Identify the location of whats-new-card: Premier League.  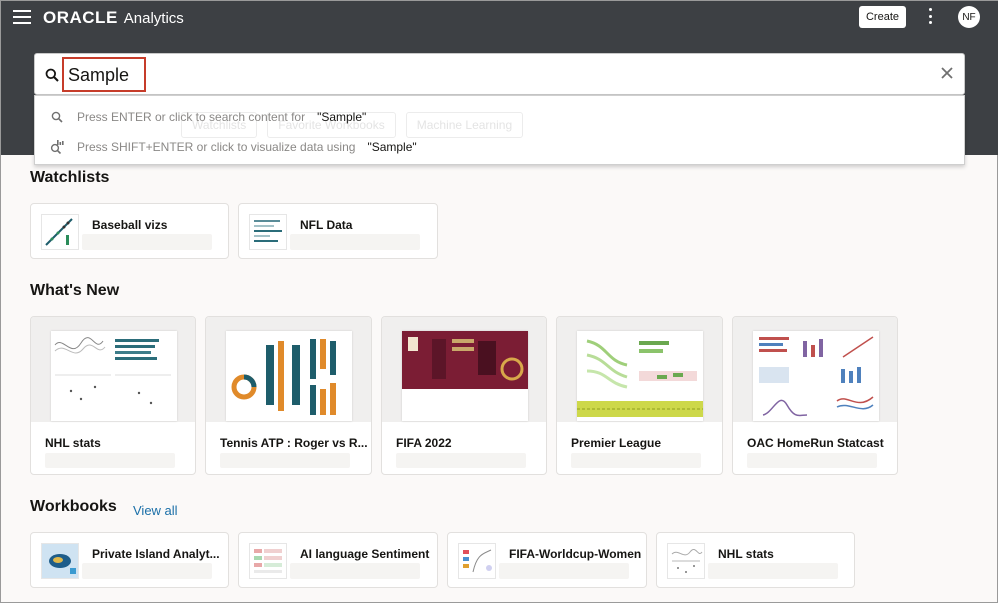
(639, 395).